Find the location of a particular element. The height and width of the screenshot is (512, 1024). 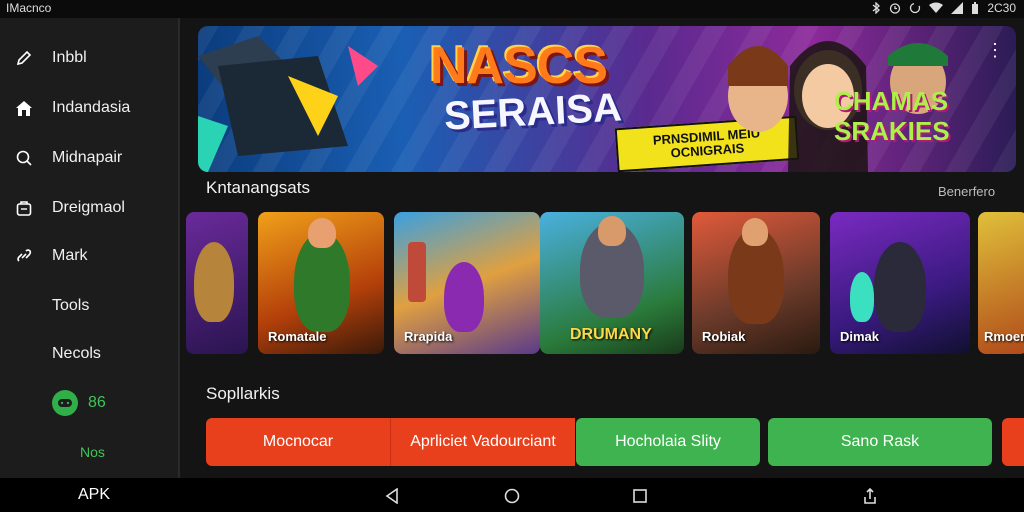

game-card-label: Romatale is located at coordinates (297, 336).